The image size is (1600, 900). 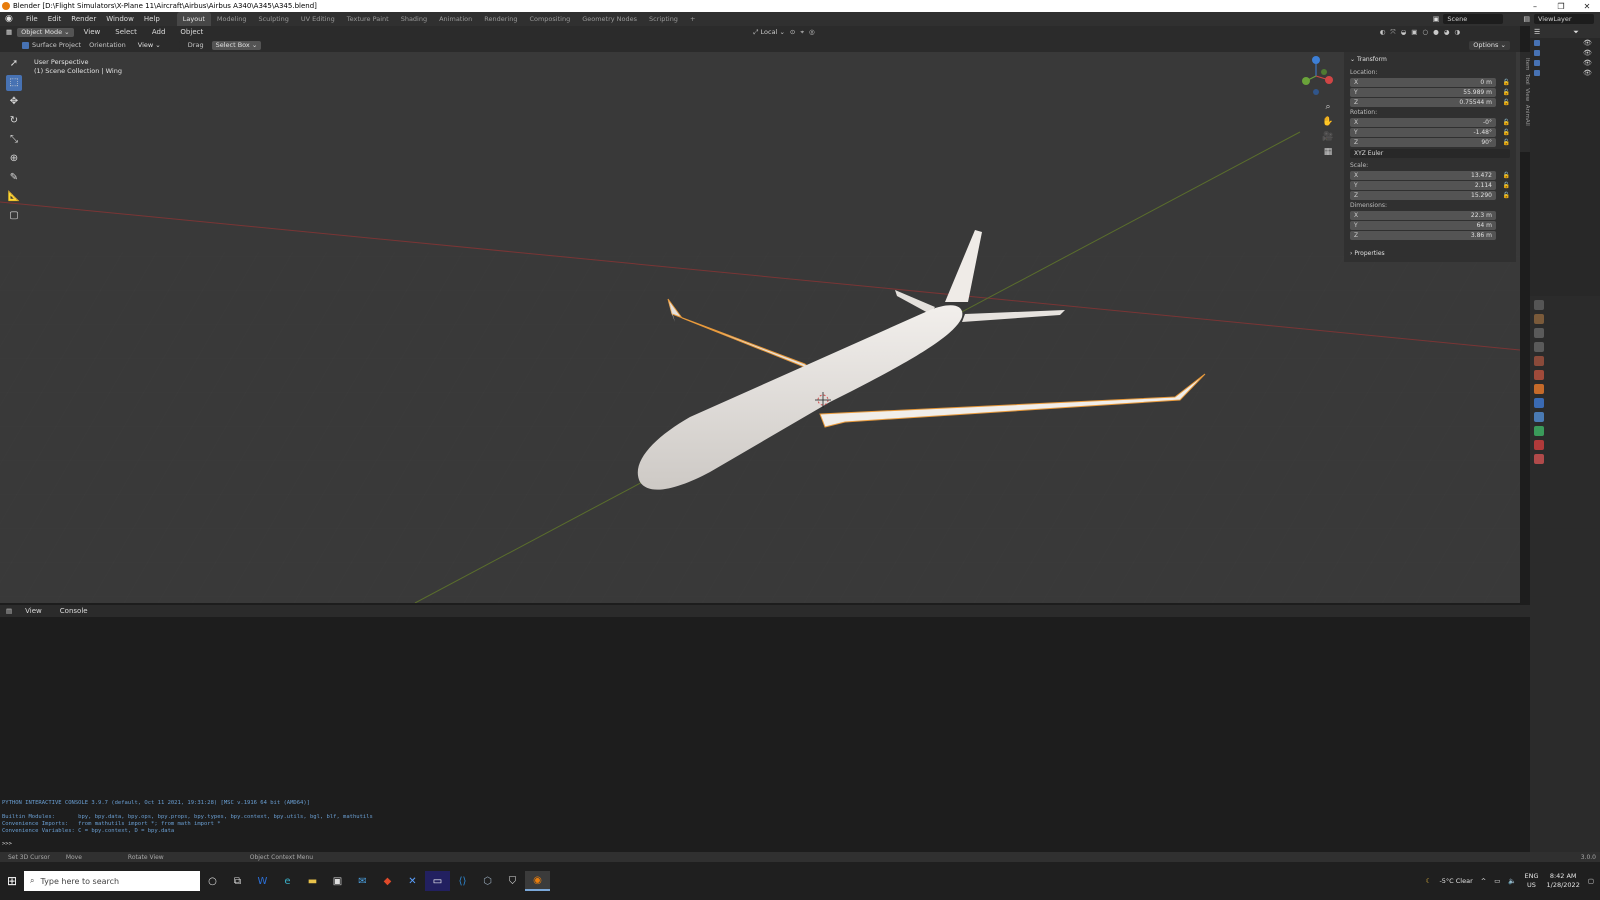 I want to click on pan-hand-icon: ✋, so click(x=1328, y=122).